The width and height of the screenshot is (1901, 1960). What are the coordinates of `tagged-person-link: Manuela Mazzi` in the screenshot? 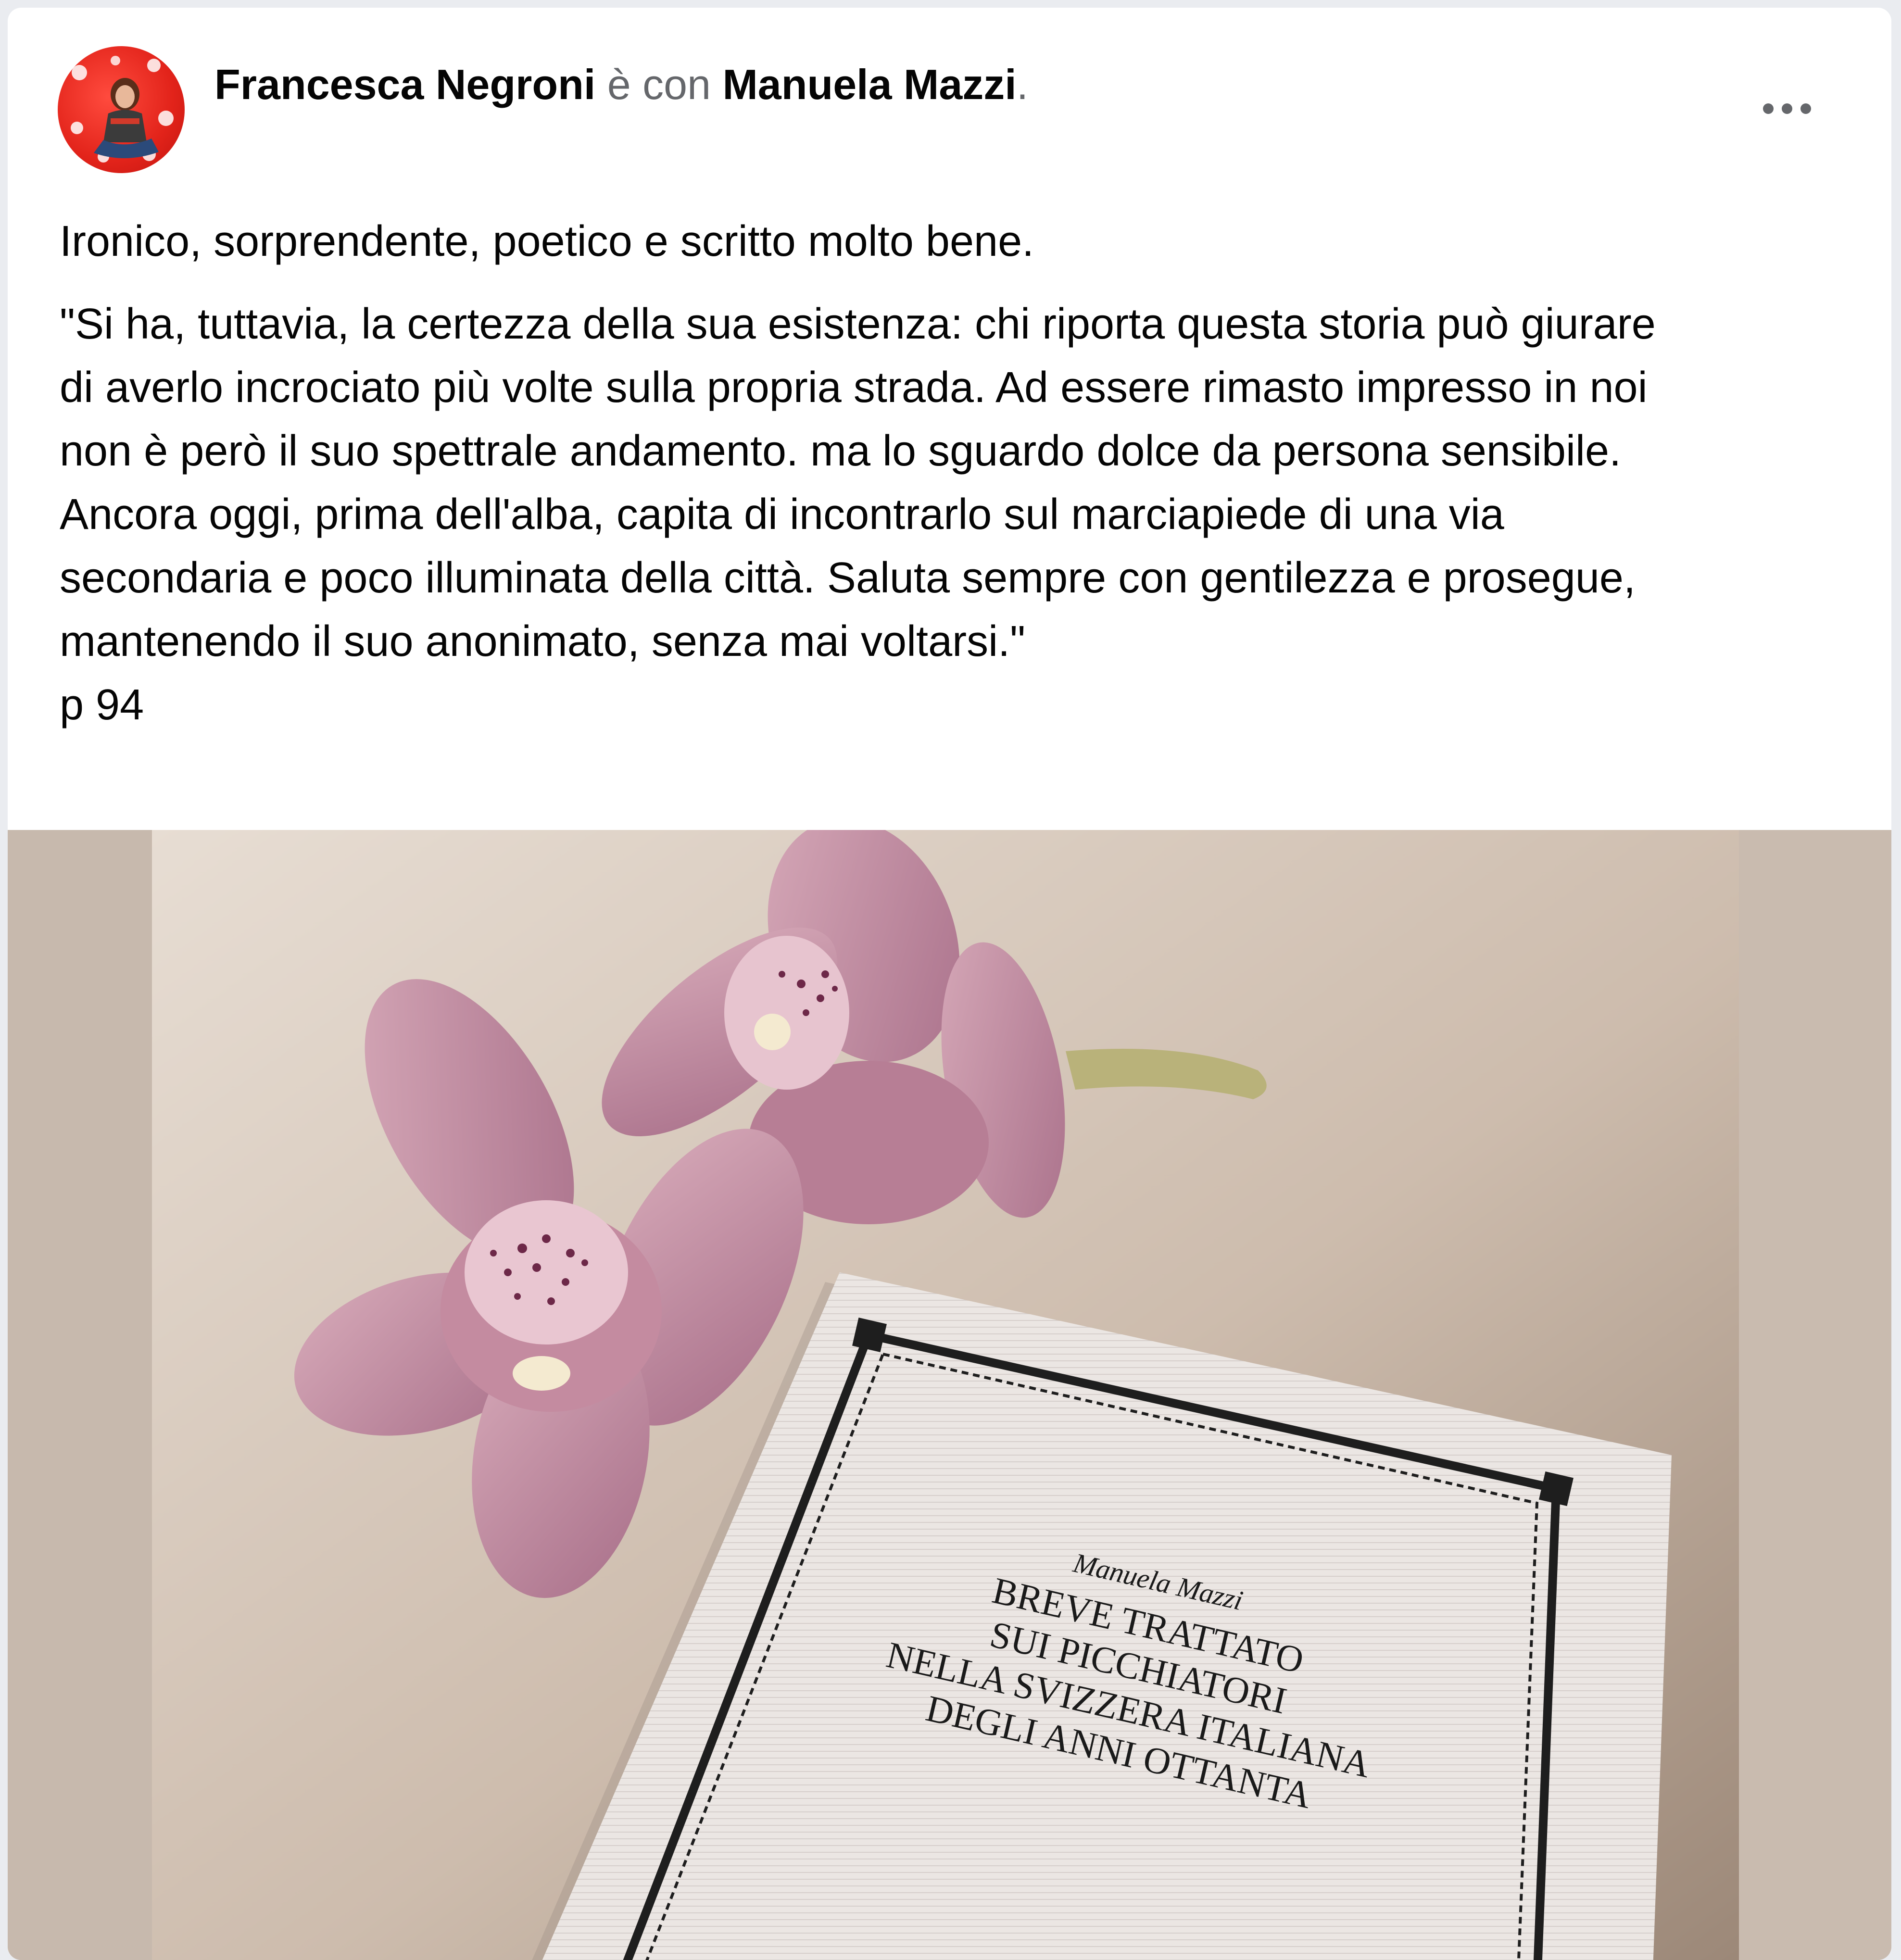 It's located at (869, 84).